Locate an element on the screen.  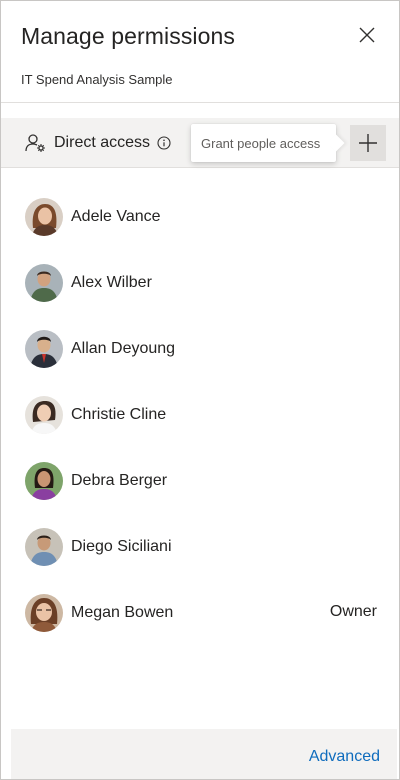
list-item: Adele Vance is located at coordinates (200, 217).